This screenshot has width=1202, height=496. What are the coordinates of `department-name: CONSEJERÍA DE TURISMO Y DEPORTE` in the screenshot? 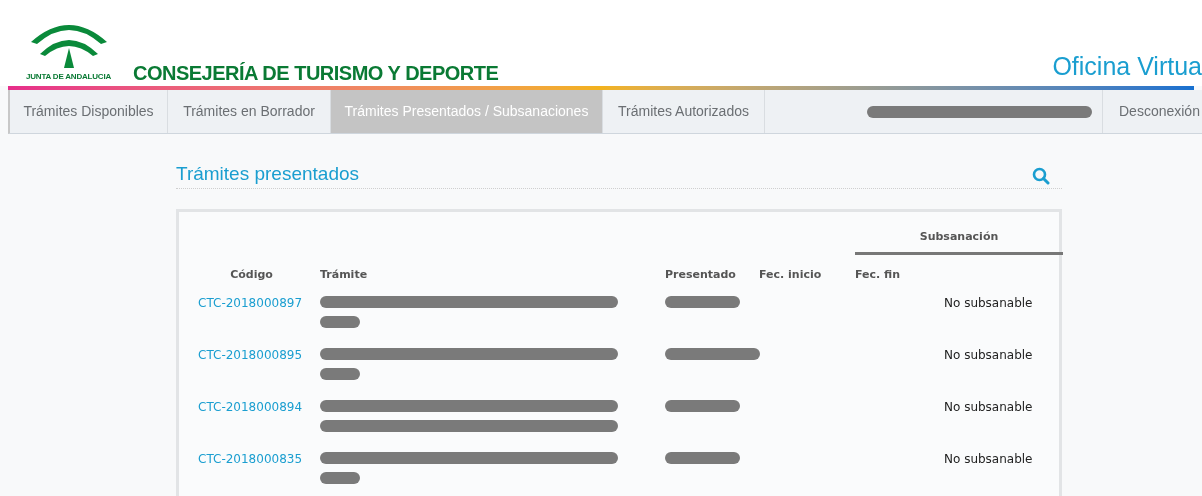 It's located at (316, 73).